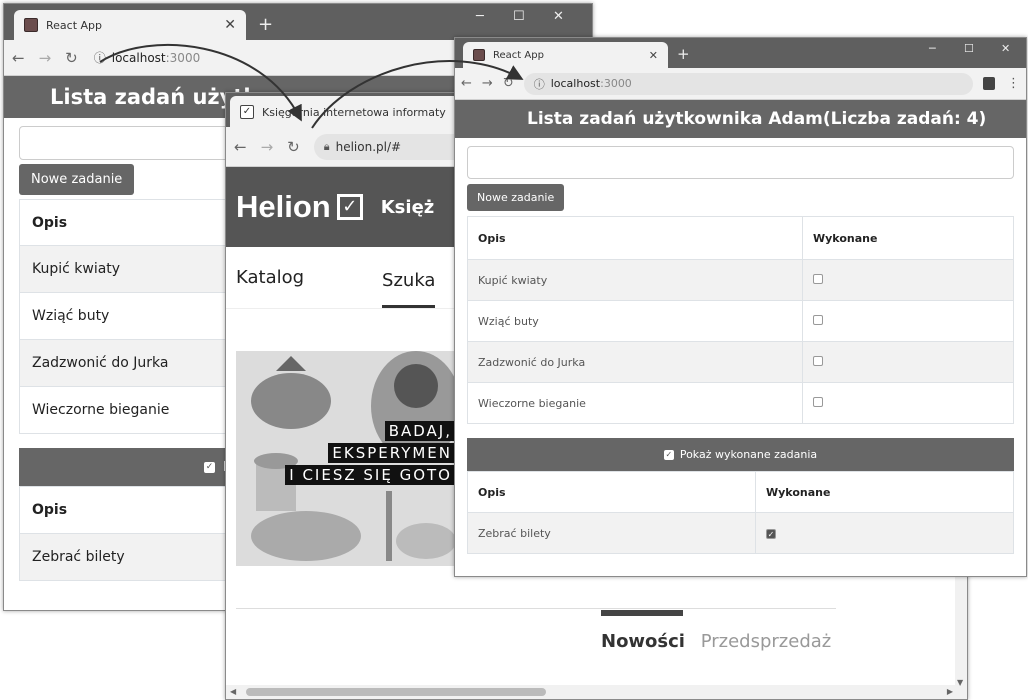  I want to click on horizontal-scrollbar: ◀ ▶, so click(591, 692).